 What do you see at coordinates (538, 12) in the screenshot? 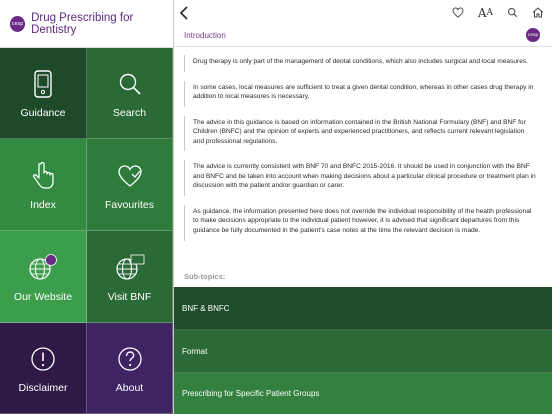
I see `home-icon` at bounding box center [538, 12].